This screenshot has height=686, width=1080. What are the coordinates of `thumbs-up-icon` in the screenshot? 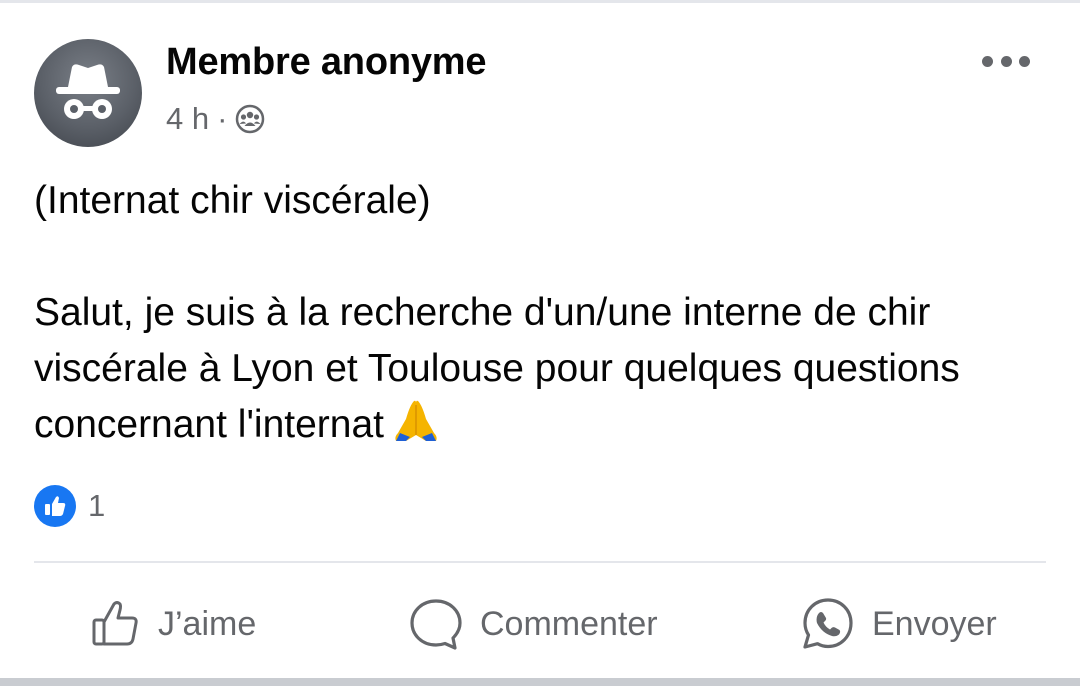 It's located at (115, 623).